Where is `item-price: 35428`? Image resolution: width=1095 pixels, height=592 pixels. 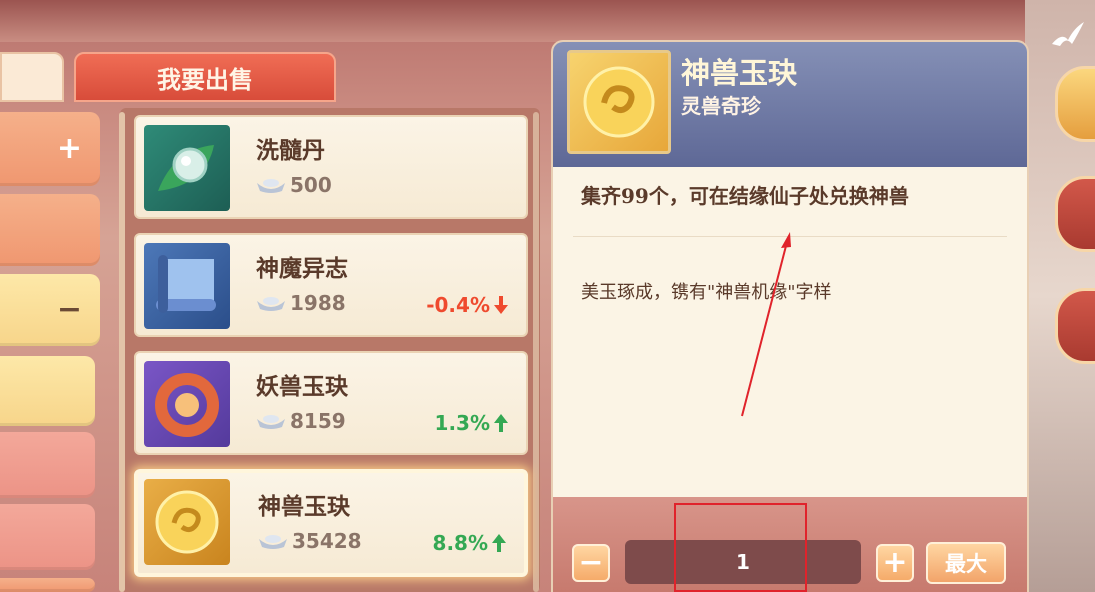 item-price: 35428 is located at coordinates (310, 541).